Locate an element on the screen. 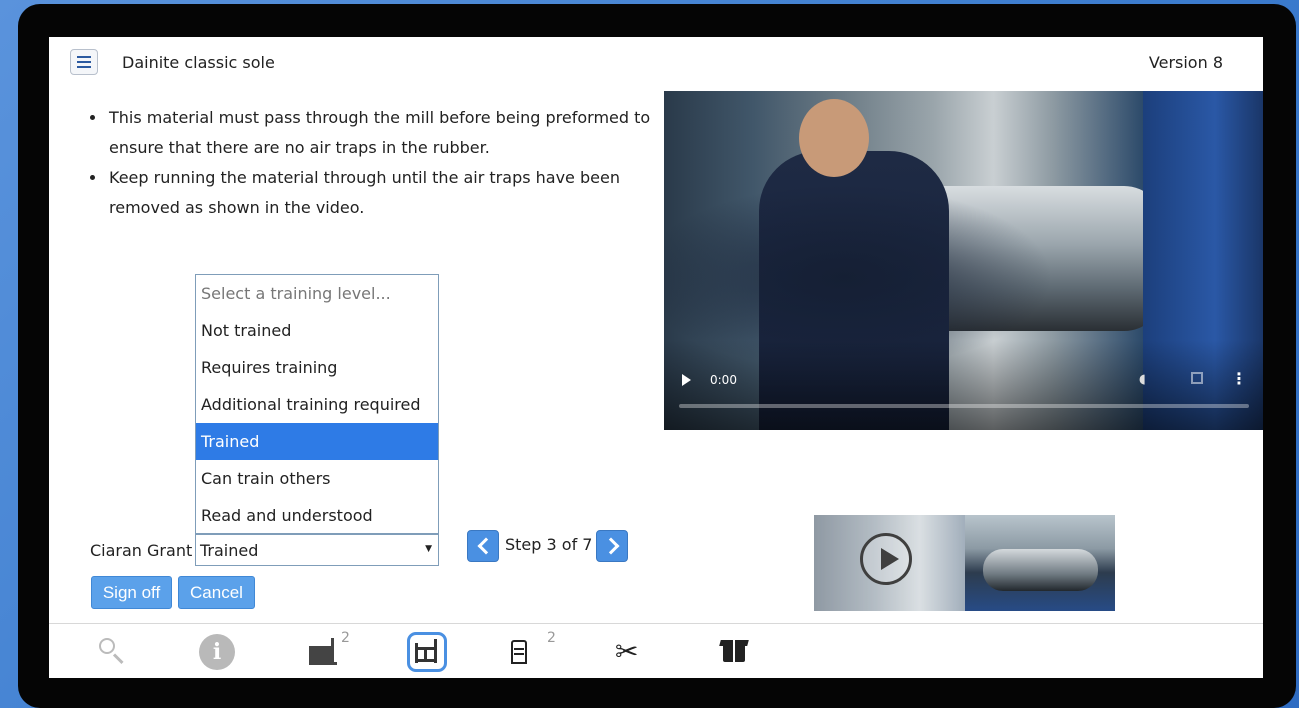 Image resolution: width=1299 pixels, height=708 pixels. forklift-icon: 2 is located at coordinates (328, 650).